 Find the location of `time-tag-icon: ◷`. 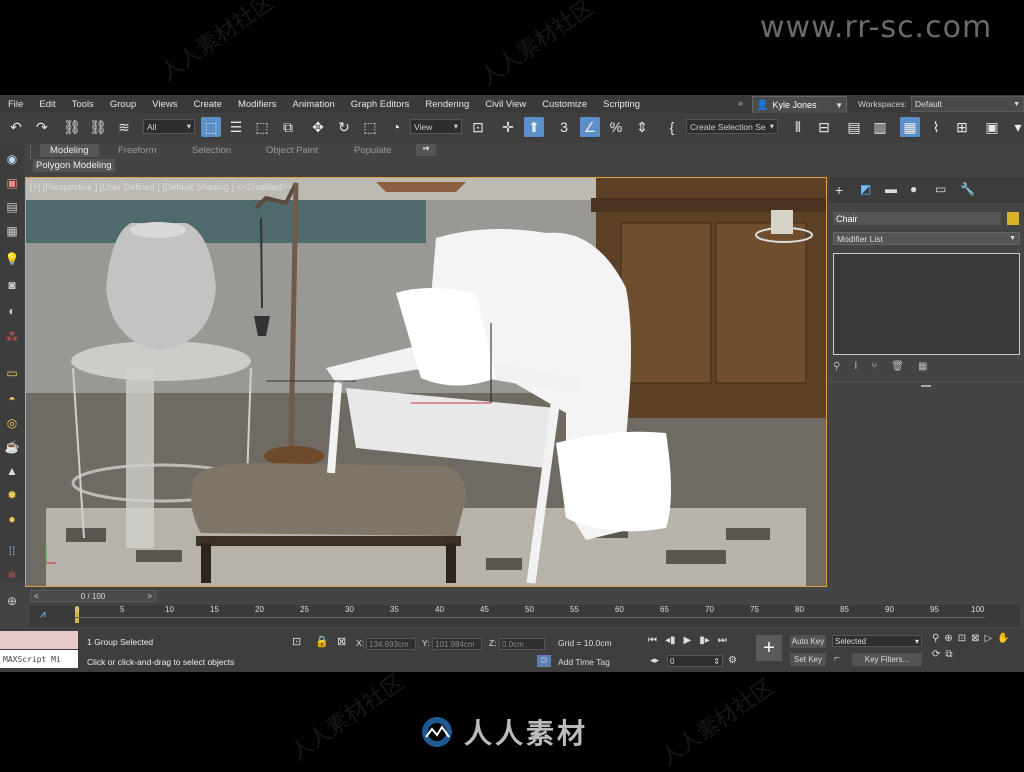

time-tag-icon: ◷ is located at coordinates (544, 661).